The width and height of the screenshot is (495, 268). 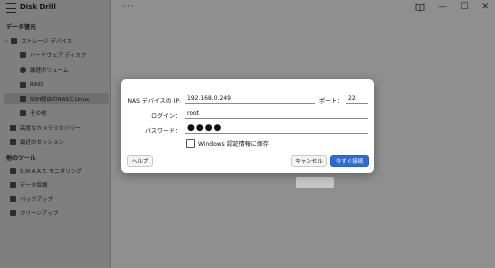 I want to click on sidebar-item-recent-sessions: 最近のセッション, so click(x=59, y=141).